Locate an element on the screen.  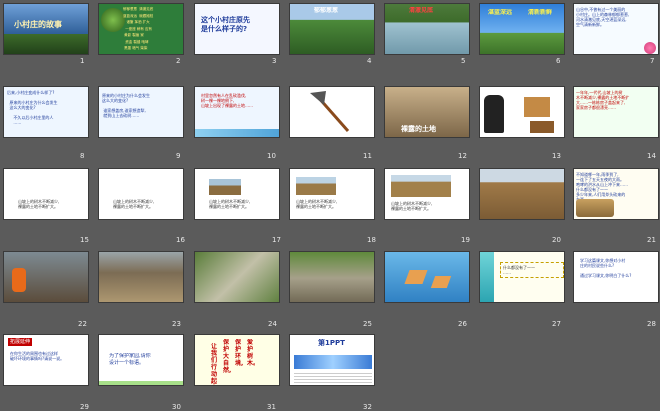
slide-thumbnail: 拓展延伸 在你生活的周围也有过这样 破坏环境的事情吗?请说一说。 is located at coordinates (46, 360).